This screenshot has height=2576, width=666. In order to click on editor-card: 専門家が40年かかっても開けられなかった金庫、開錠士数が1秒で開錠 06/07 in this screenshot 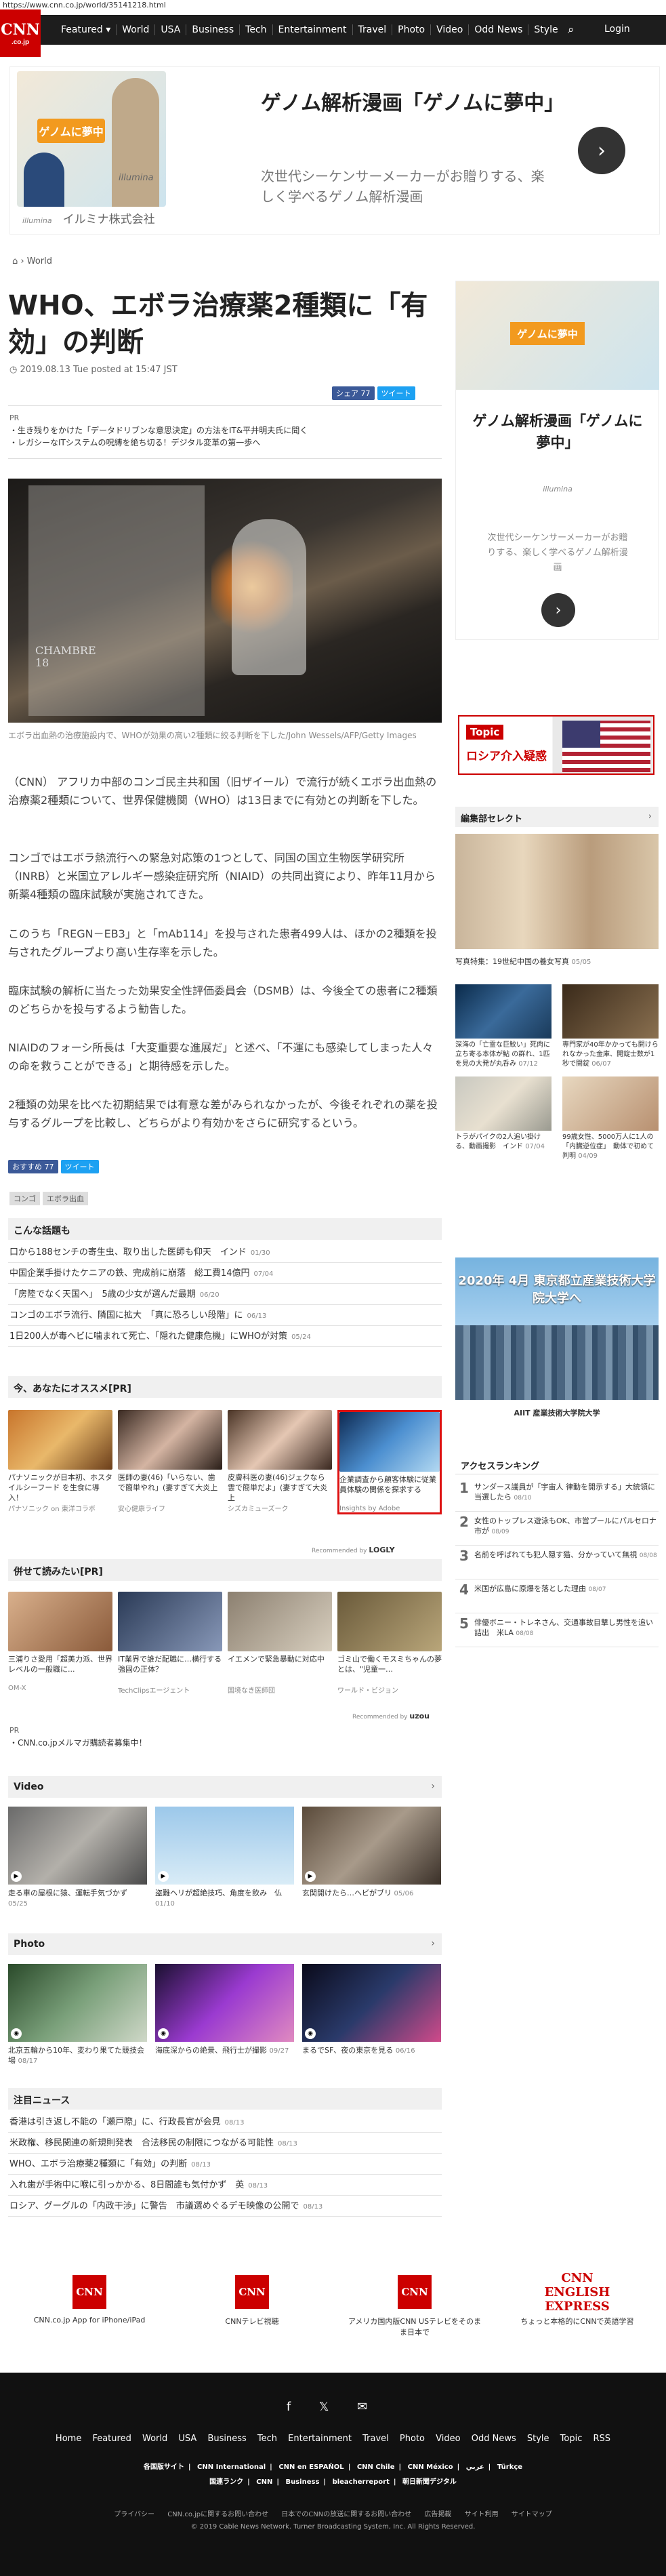, I will do `click(610, 1026)`.